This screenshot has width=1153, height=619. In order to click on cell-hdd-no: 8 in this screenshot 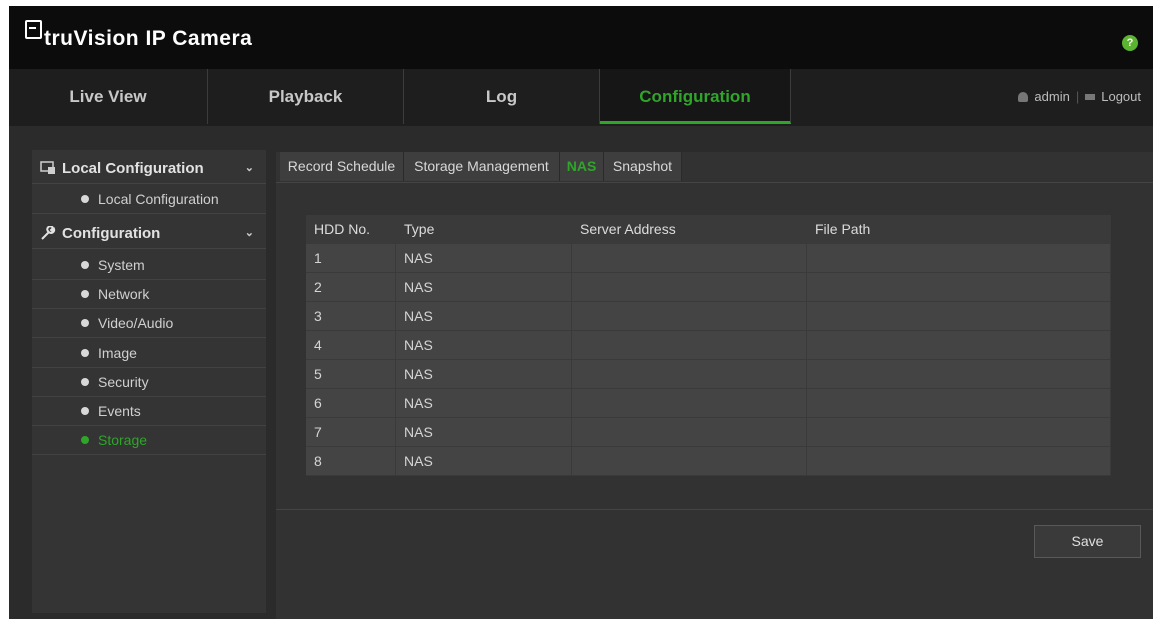, I will do `click(351, 461)`.